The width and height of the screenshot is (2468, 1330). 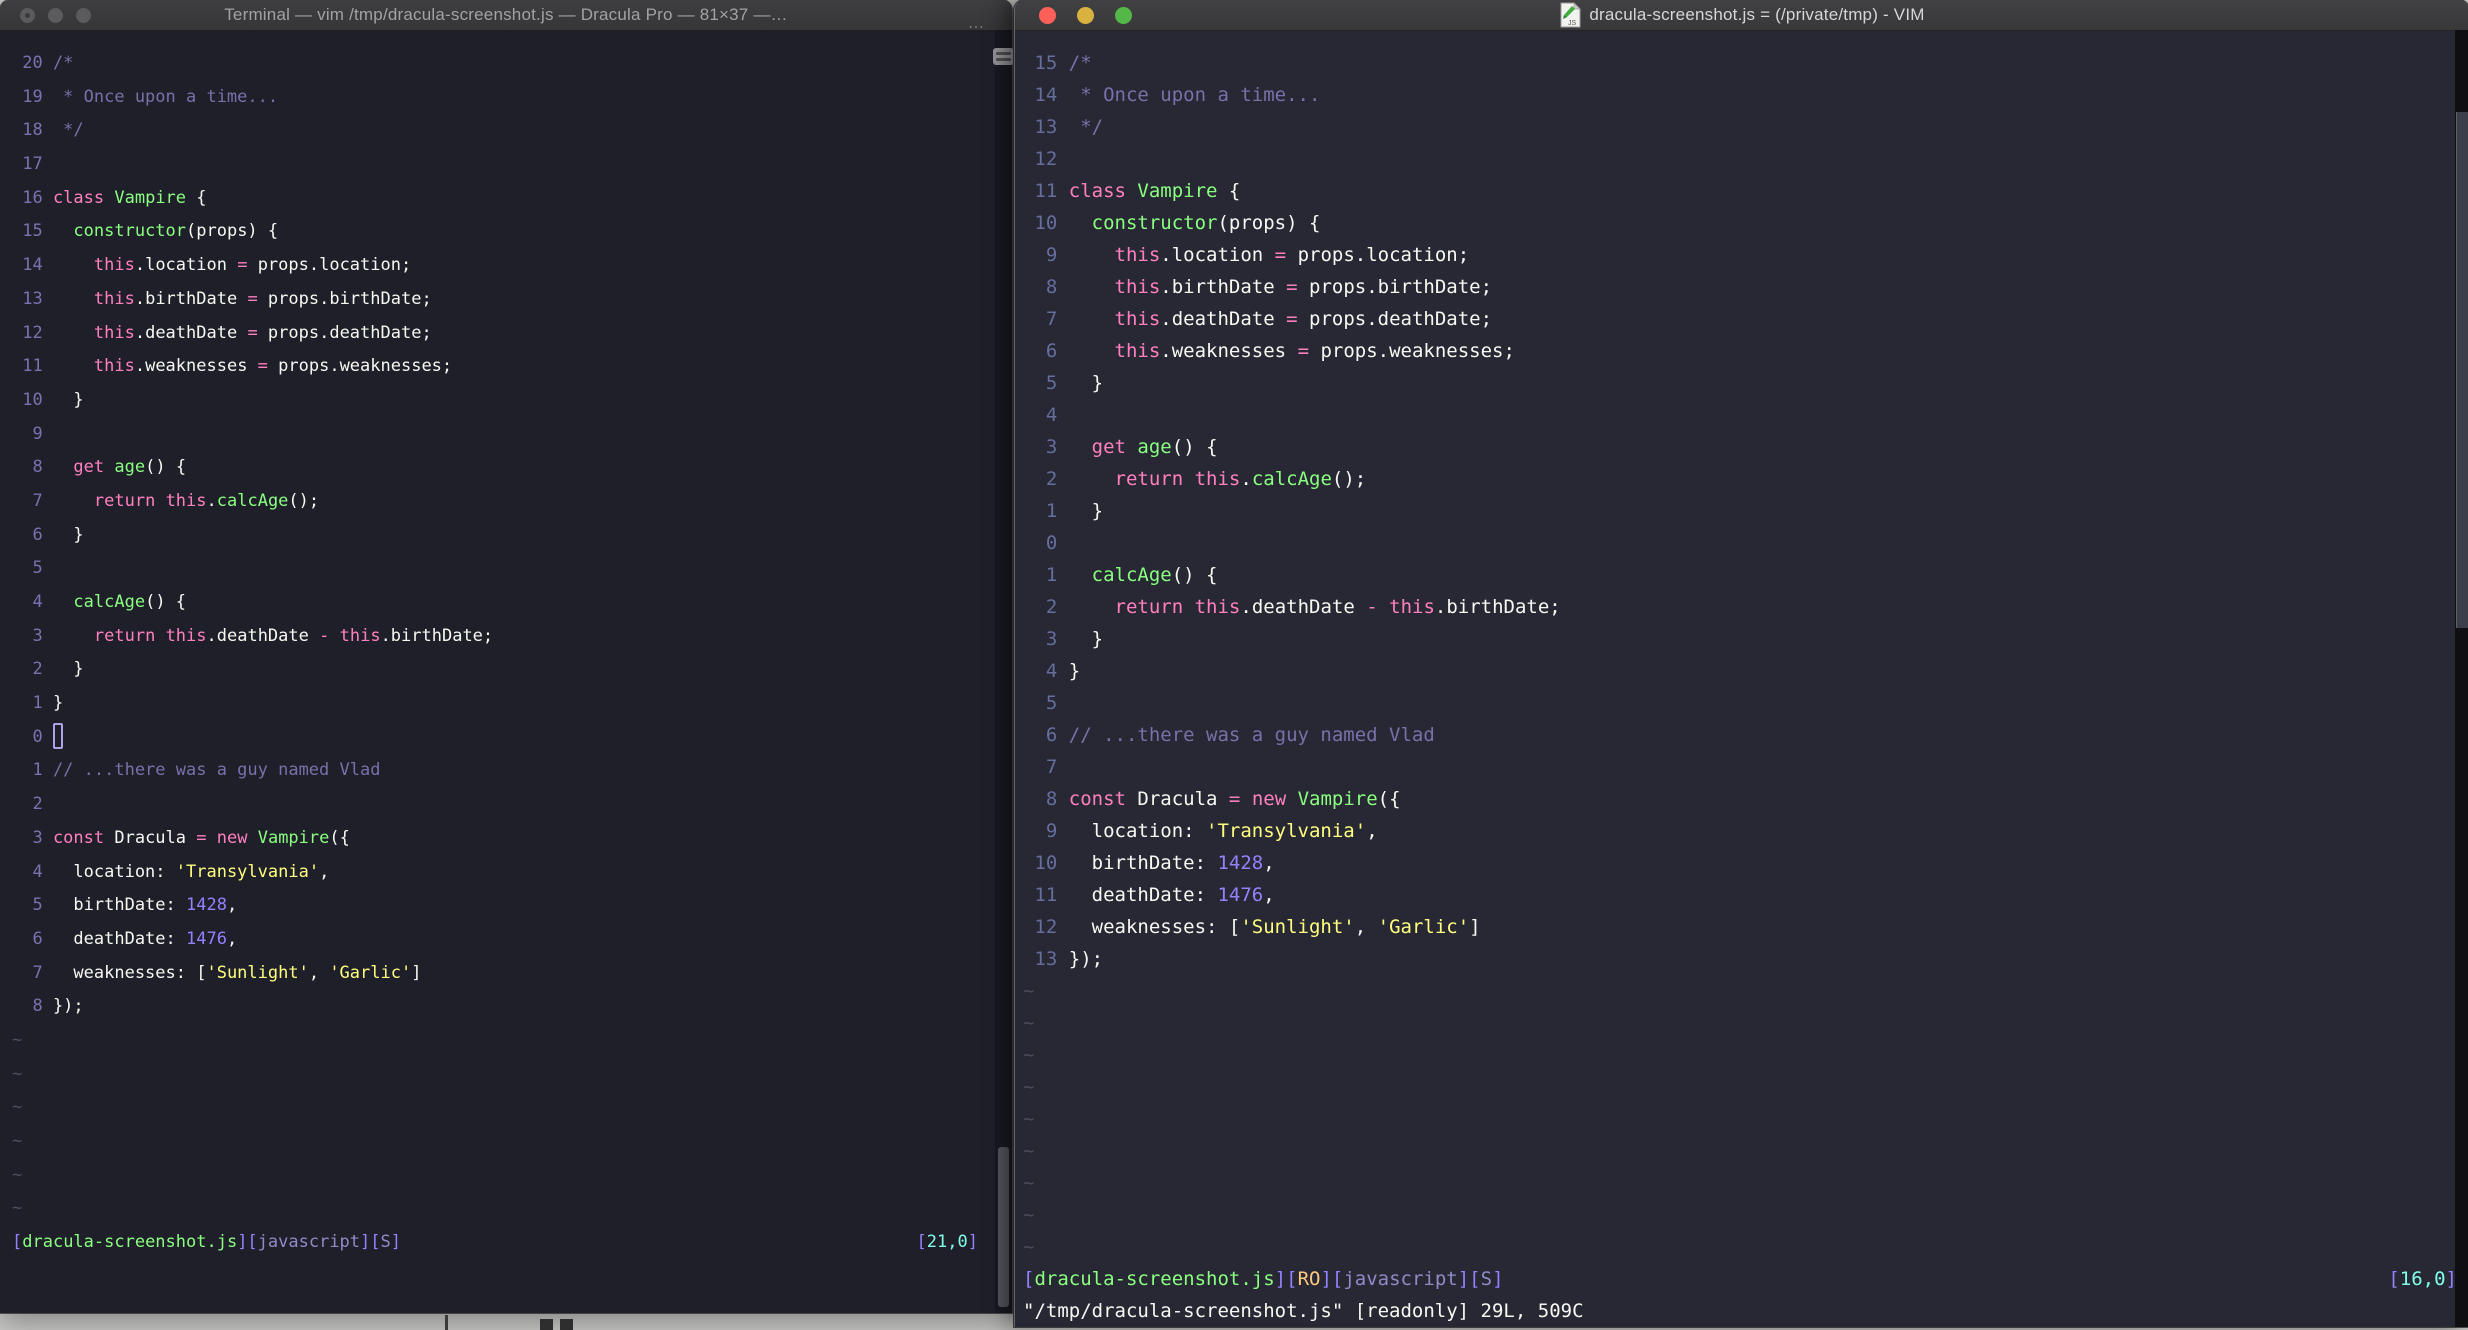 What do you see at coordinates (506, 603) in the screenshot?
I see `code-line: 4 calcAge() {` at bounding box center [506, 603].